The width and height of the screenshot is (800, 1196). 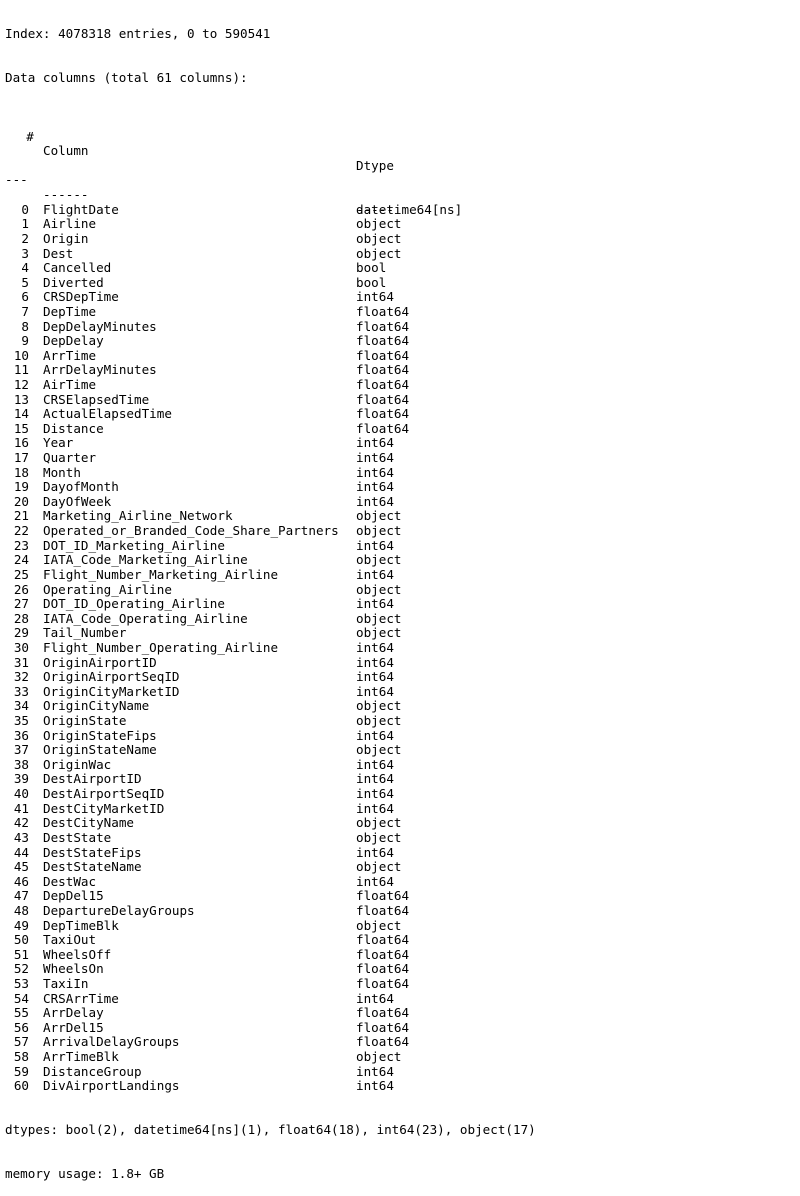 I want to click on column-index: 54, so click(x=21, y=998).